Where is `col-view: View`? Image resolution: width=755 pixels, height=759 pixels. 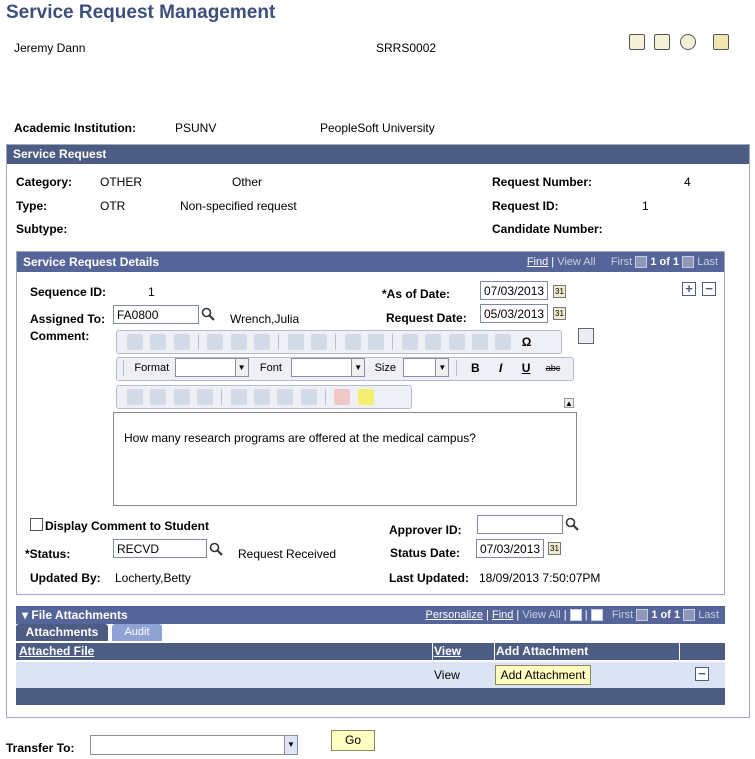
col-view: View is located at coordinates (447, 651).